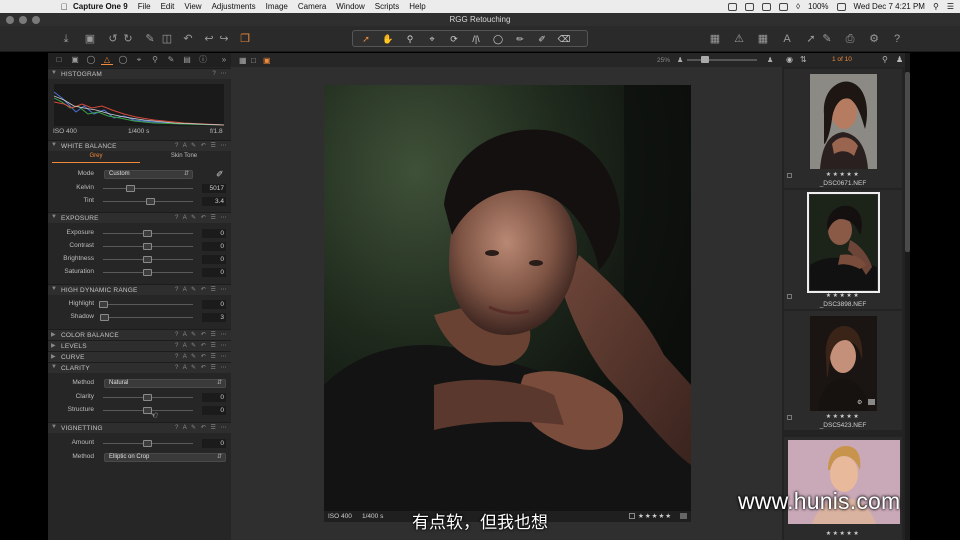 The image size is (960, 540). I want to click on settings-icon: ⚙, so click(874, 39).